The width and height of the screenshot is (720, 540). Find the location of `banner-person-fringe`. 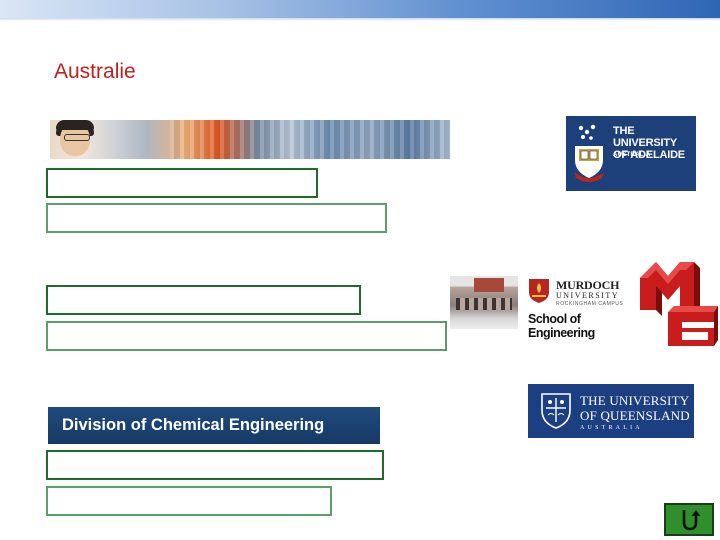

banner-person-fringe is located at coordinates (75, 125).